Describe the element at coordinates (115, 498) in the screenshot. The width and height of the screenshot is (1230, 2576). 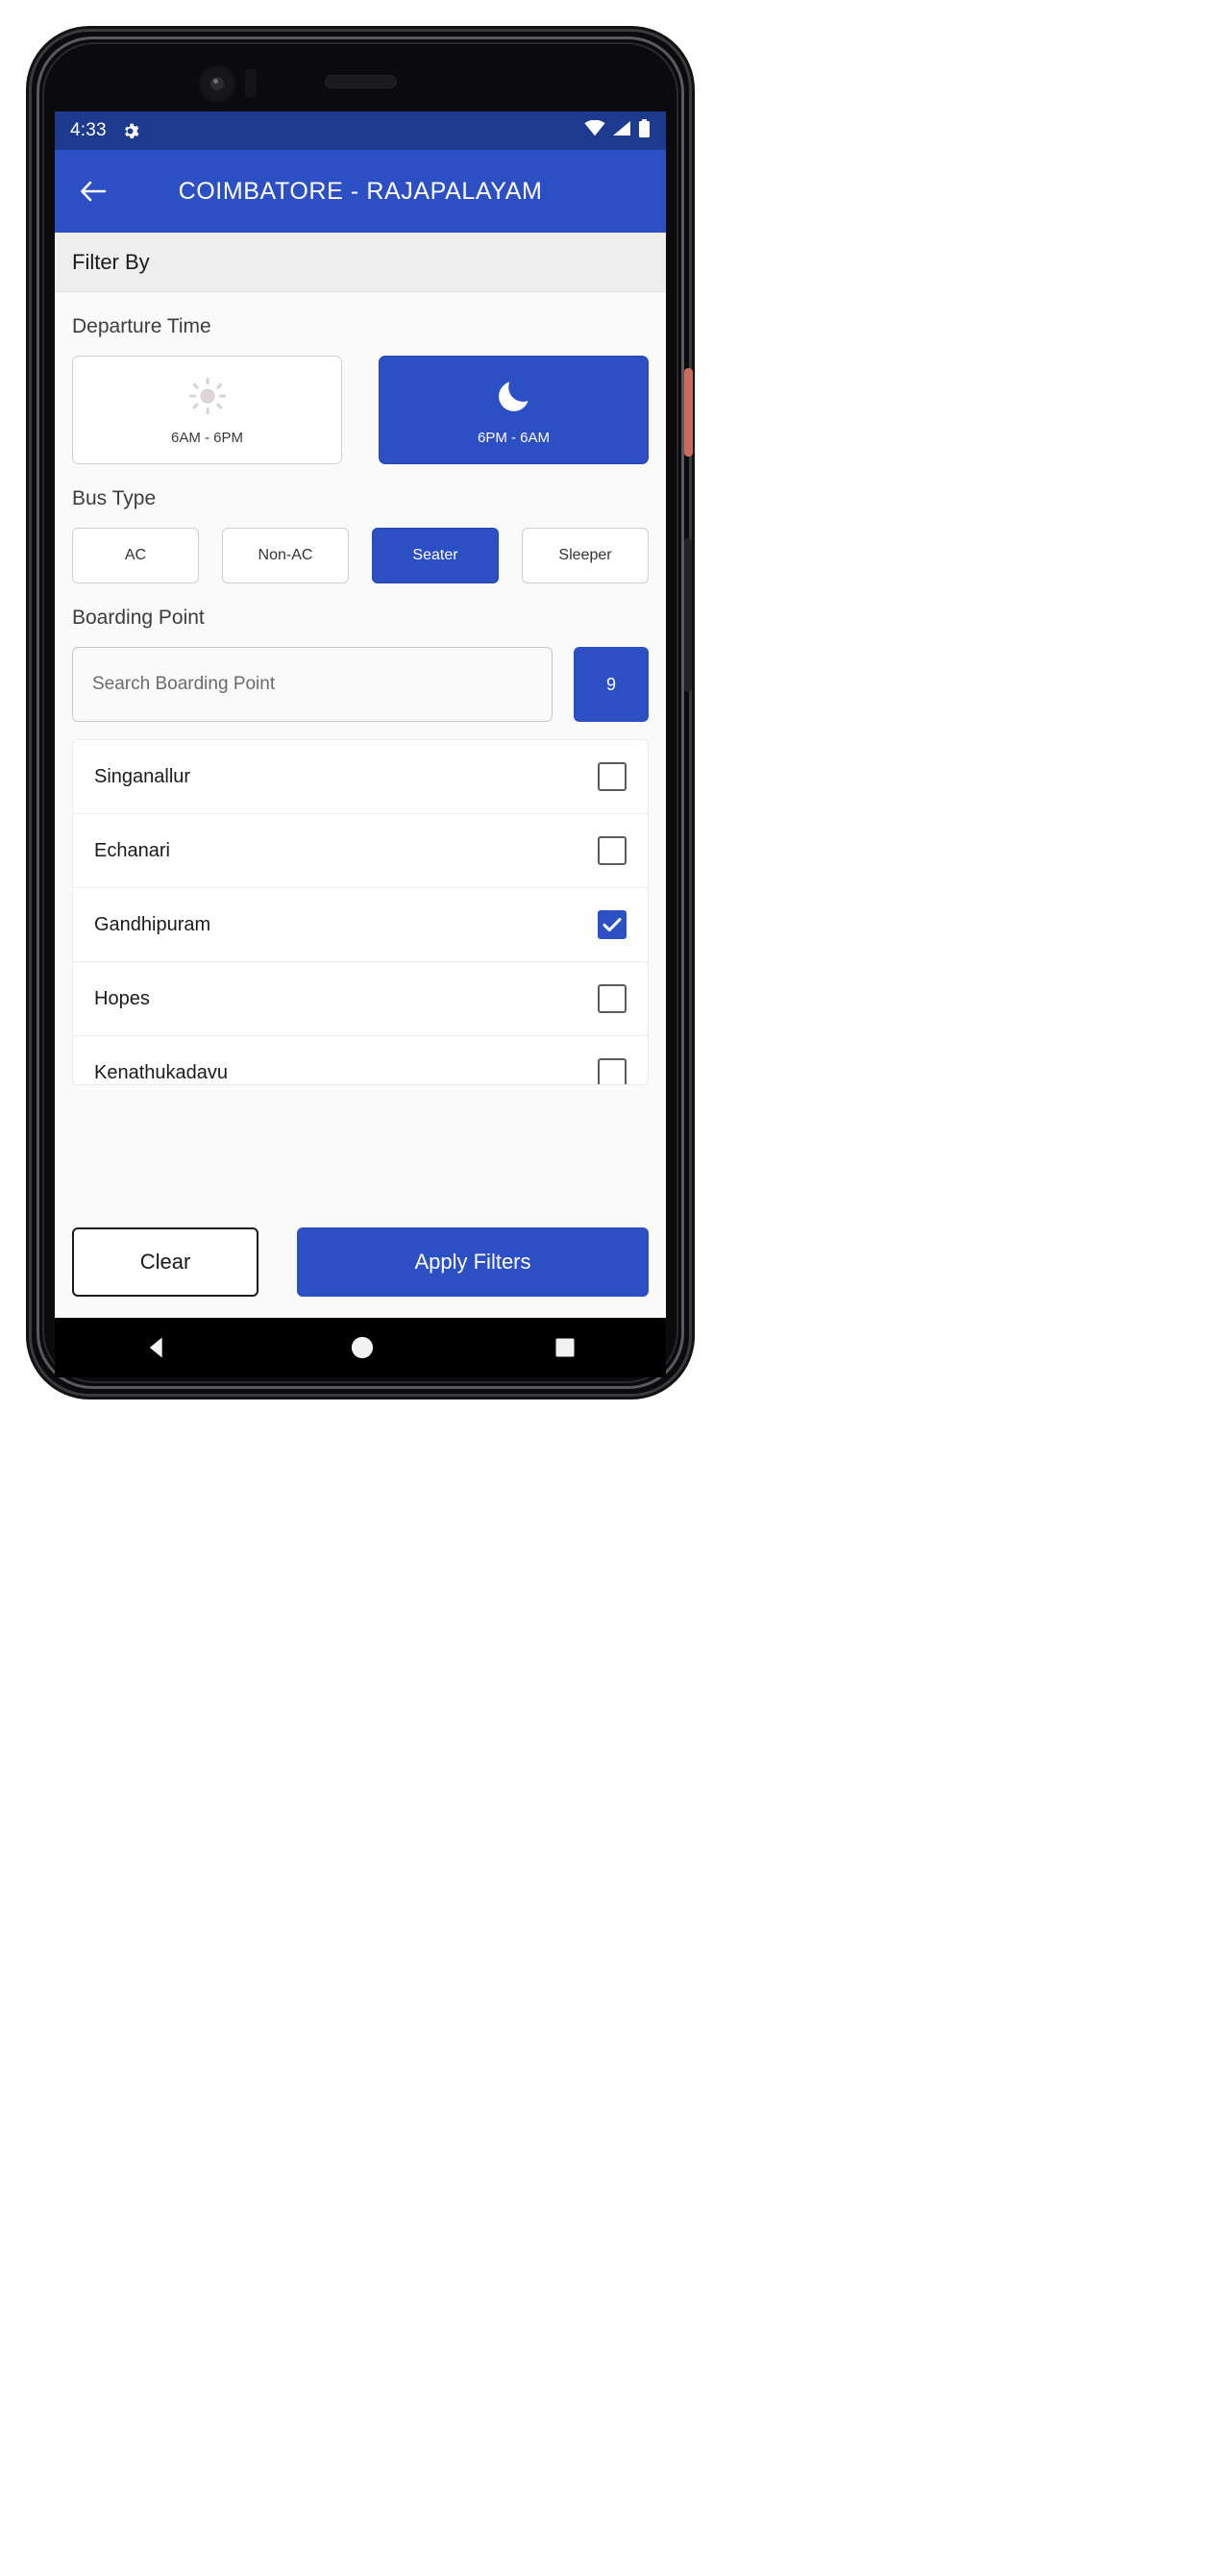
I see `bus-type-label: Bus Type` at that location.